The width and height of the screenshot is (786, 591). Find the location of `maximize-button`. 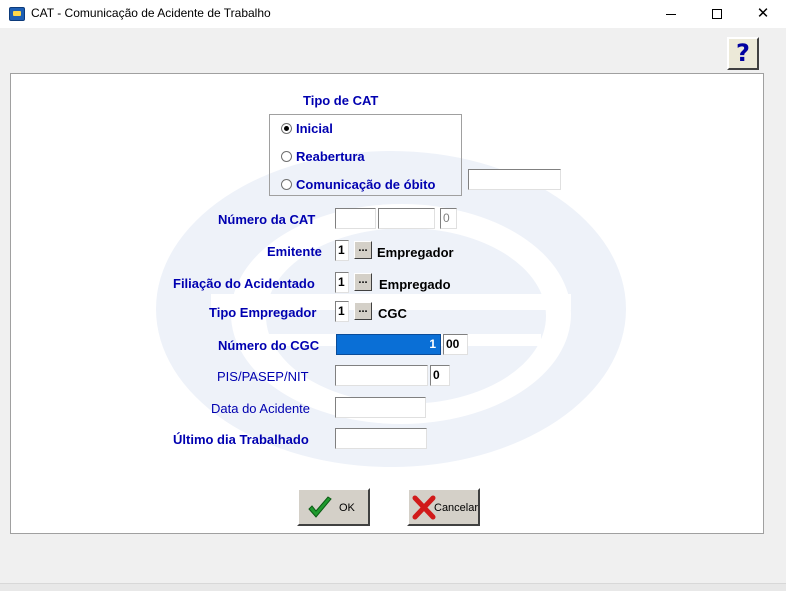

maximize-button is located at coordinates (717, 14).